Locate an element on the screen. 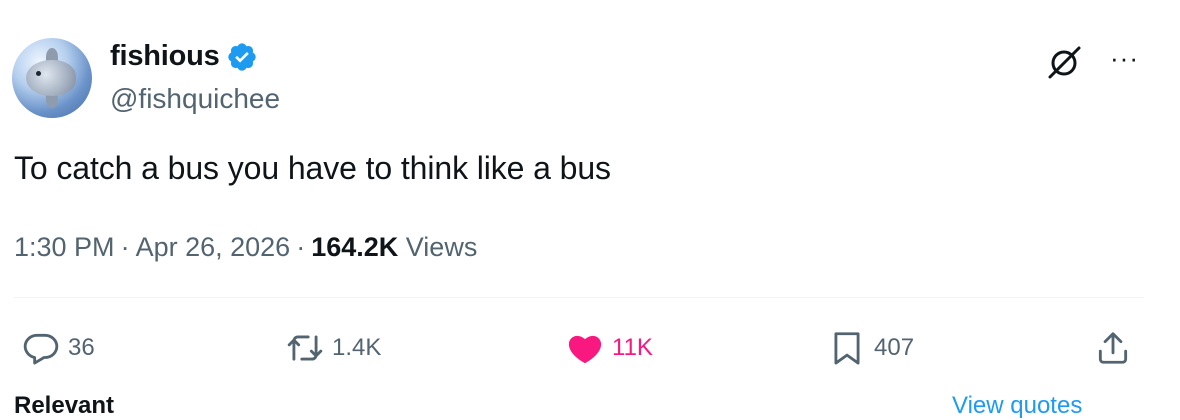 The image size is (1180, 420). more-icon: ··· is located at coordinates (1124, 58).